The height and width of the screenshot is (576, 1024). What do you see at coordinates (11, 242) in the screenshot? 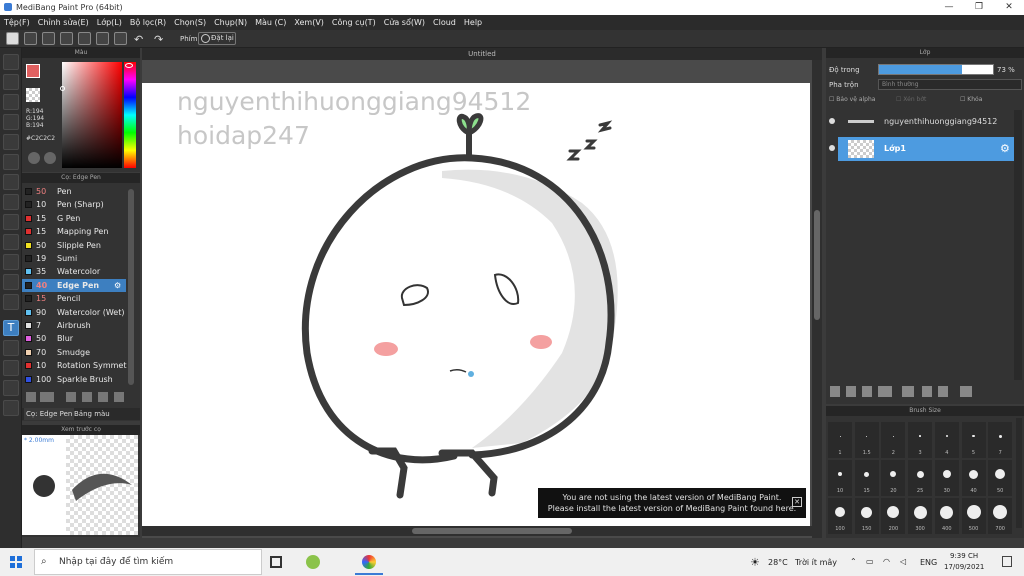
I see `lasso-tool-icon` at bounding box center [11, 242].